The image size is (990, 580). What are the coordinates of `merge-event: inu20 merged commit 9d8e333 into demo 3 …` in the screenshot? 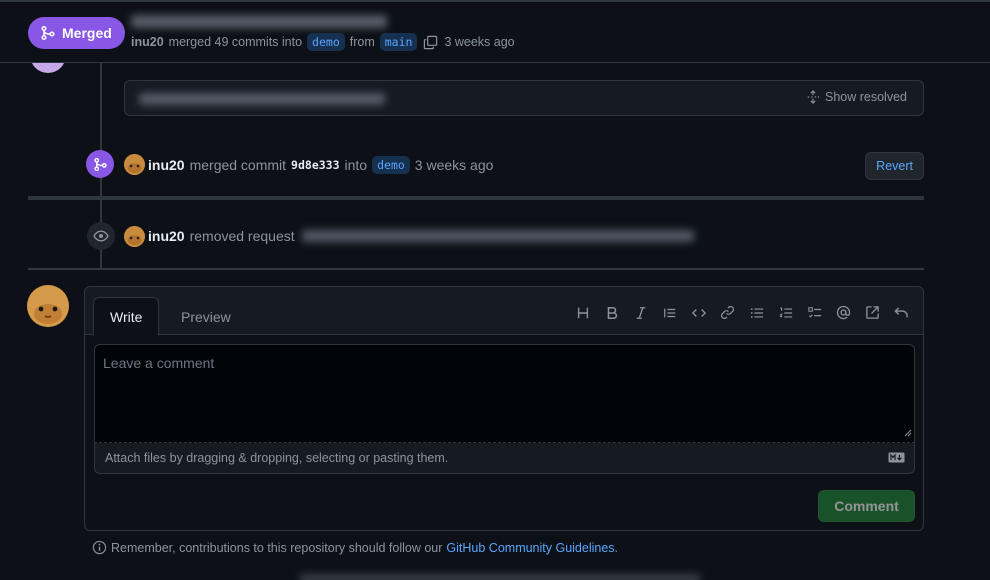 It's located at (505, 165).